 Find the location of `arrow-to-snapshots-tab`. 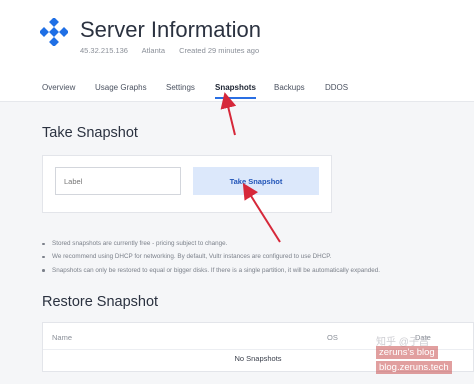

arrow-to-snapshots-tab is located at coordinates (228, 114).